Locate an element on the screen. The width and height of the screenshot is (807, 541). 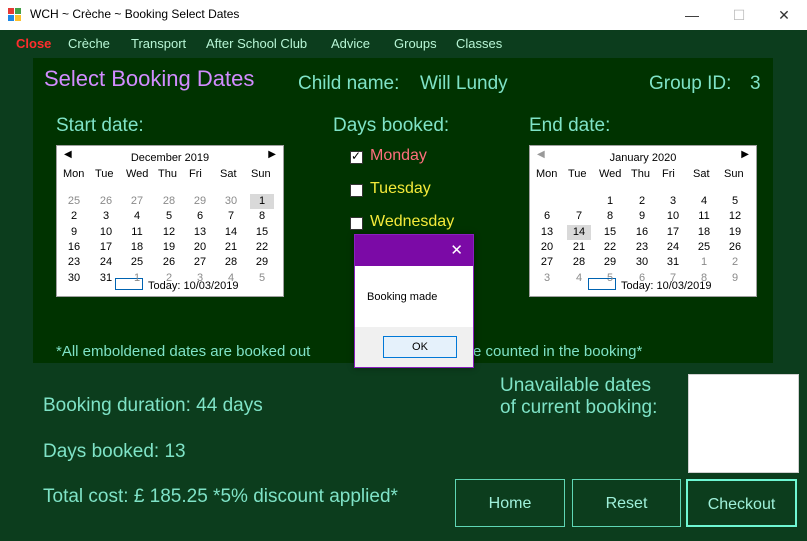
menu-classes: Classes is located at coordinates (479, 43).